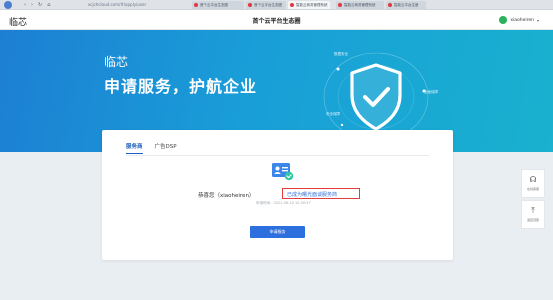 This screenshot has width=553, height=300. I want to click on browser-tab-label: 智能云平台注册, so click(406, 4).